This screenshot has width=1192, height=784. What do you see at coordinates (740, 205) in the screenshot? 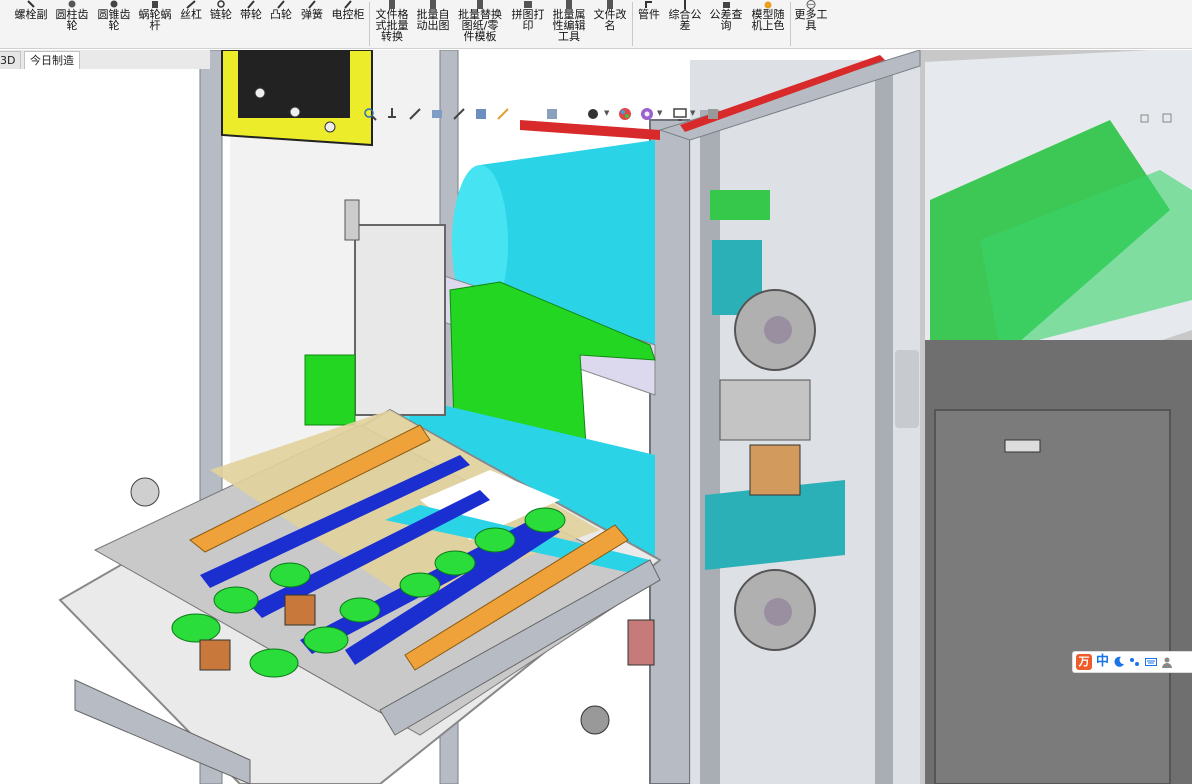
I see `inner-green-board` at bounding box center [740, 205].